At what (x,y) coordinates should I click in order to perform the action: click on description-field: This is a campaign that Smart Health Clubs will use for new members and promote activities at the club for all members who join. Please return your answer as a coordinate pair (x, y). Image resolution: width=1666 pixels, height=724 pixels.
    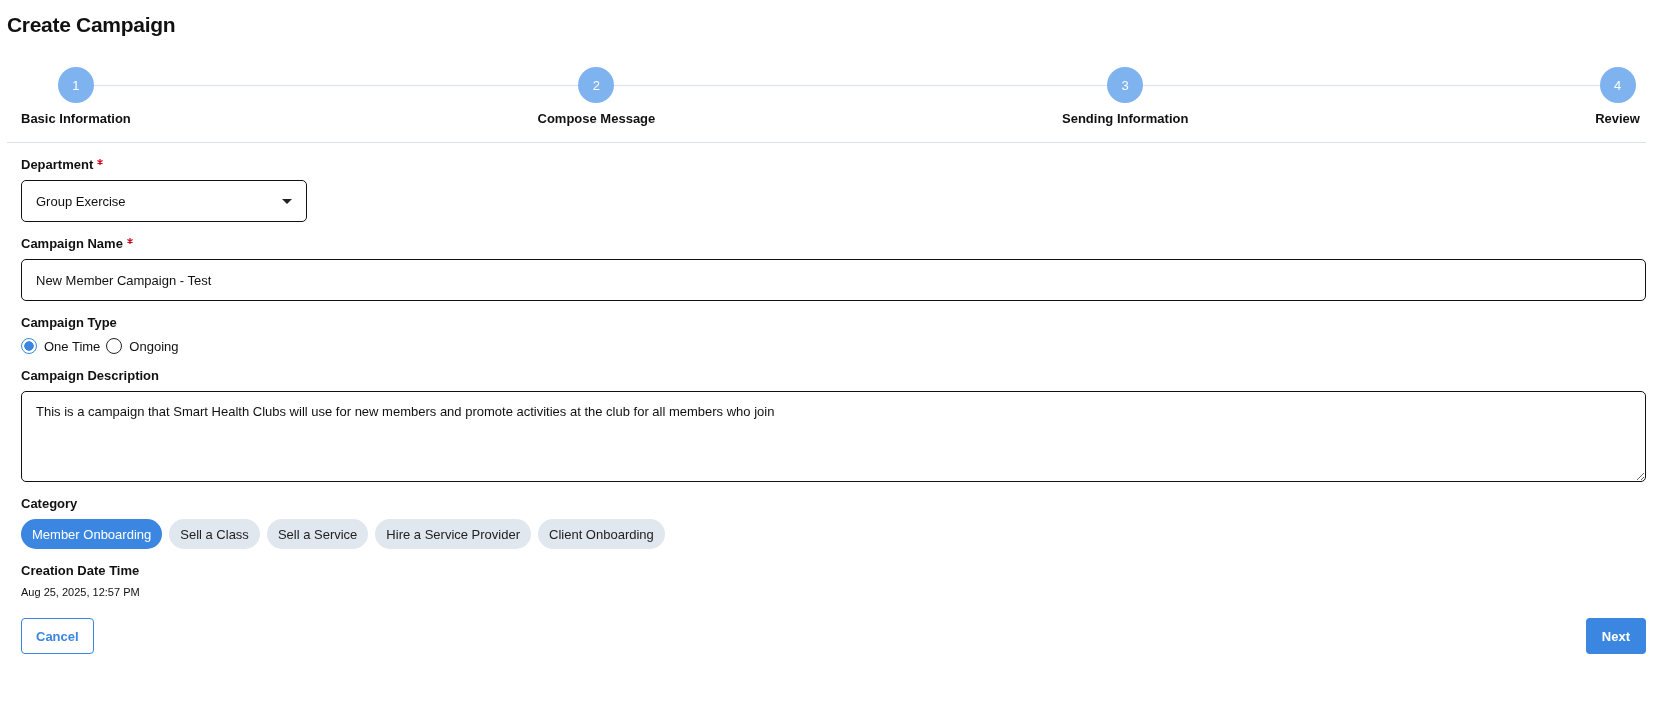
    Looking at the image, I should click on (833, 436).